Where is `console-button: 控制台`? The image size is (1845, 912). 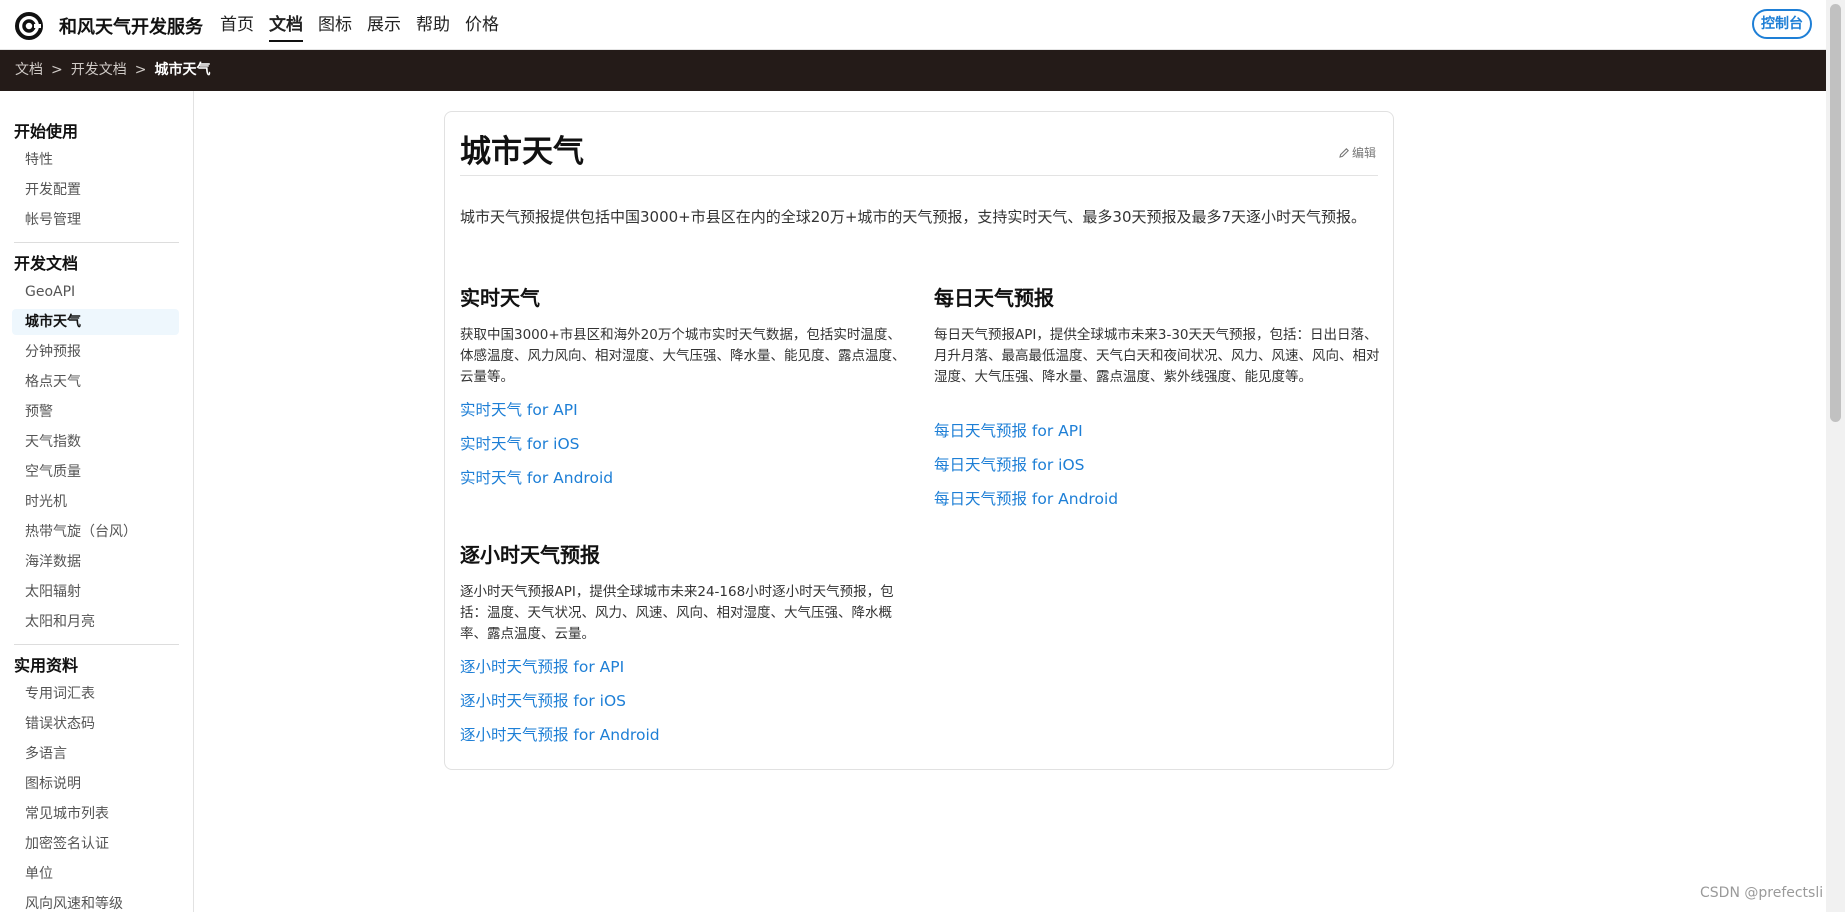
console-button: 控制台 is located at coordinates (1782, 24).